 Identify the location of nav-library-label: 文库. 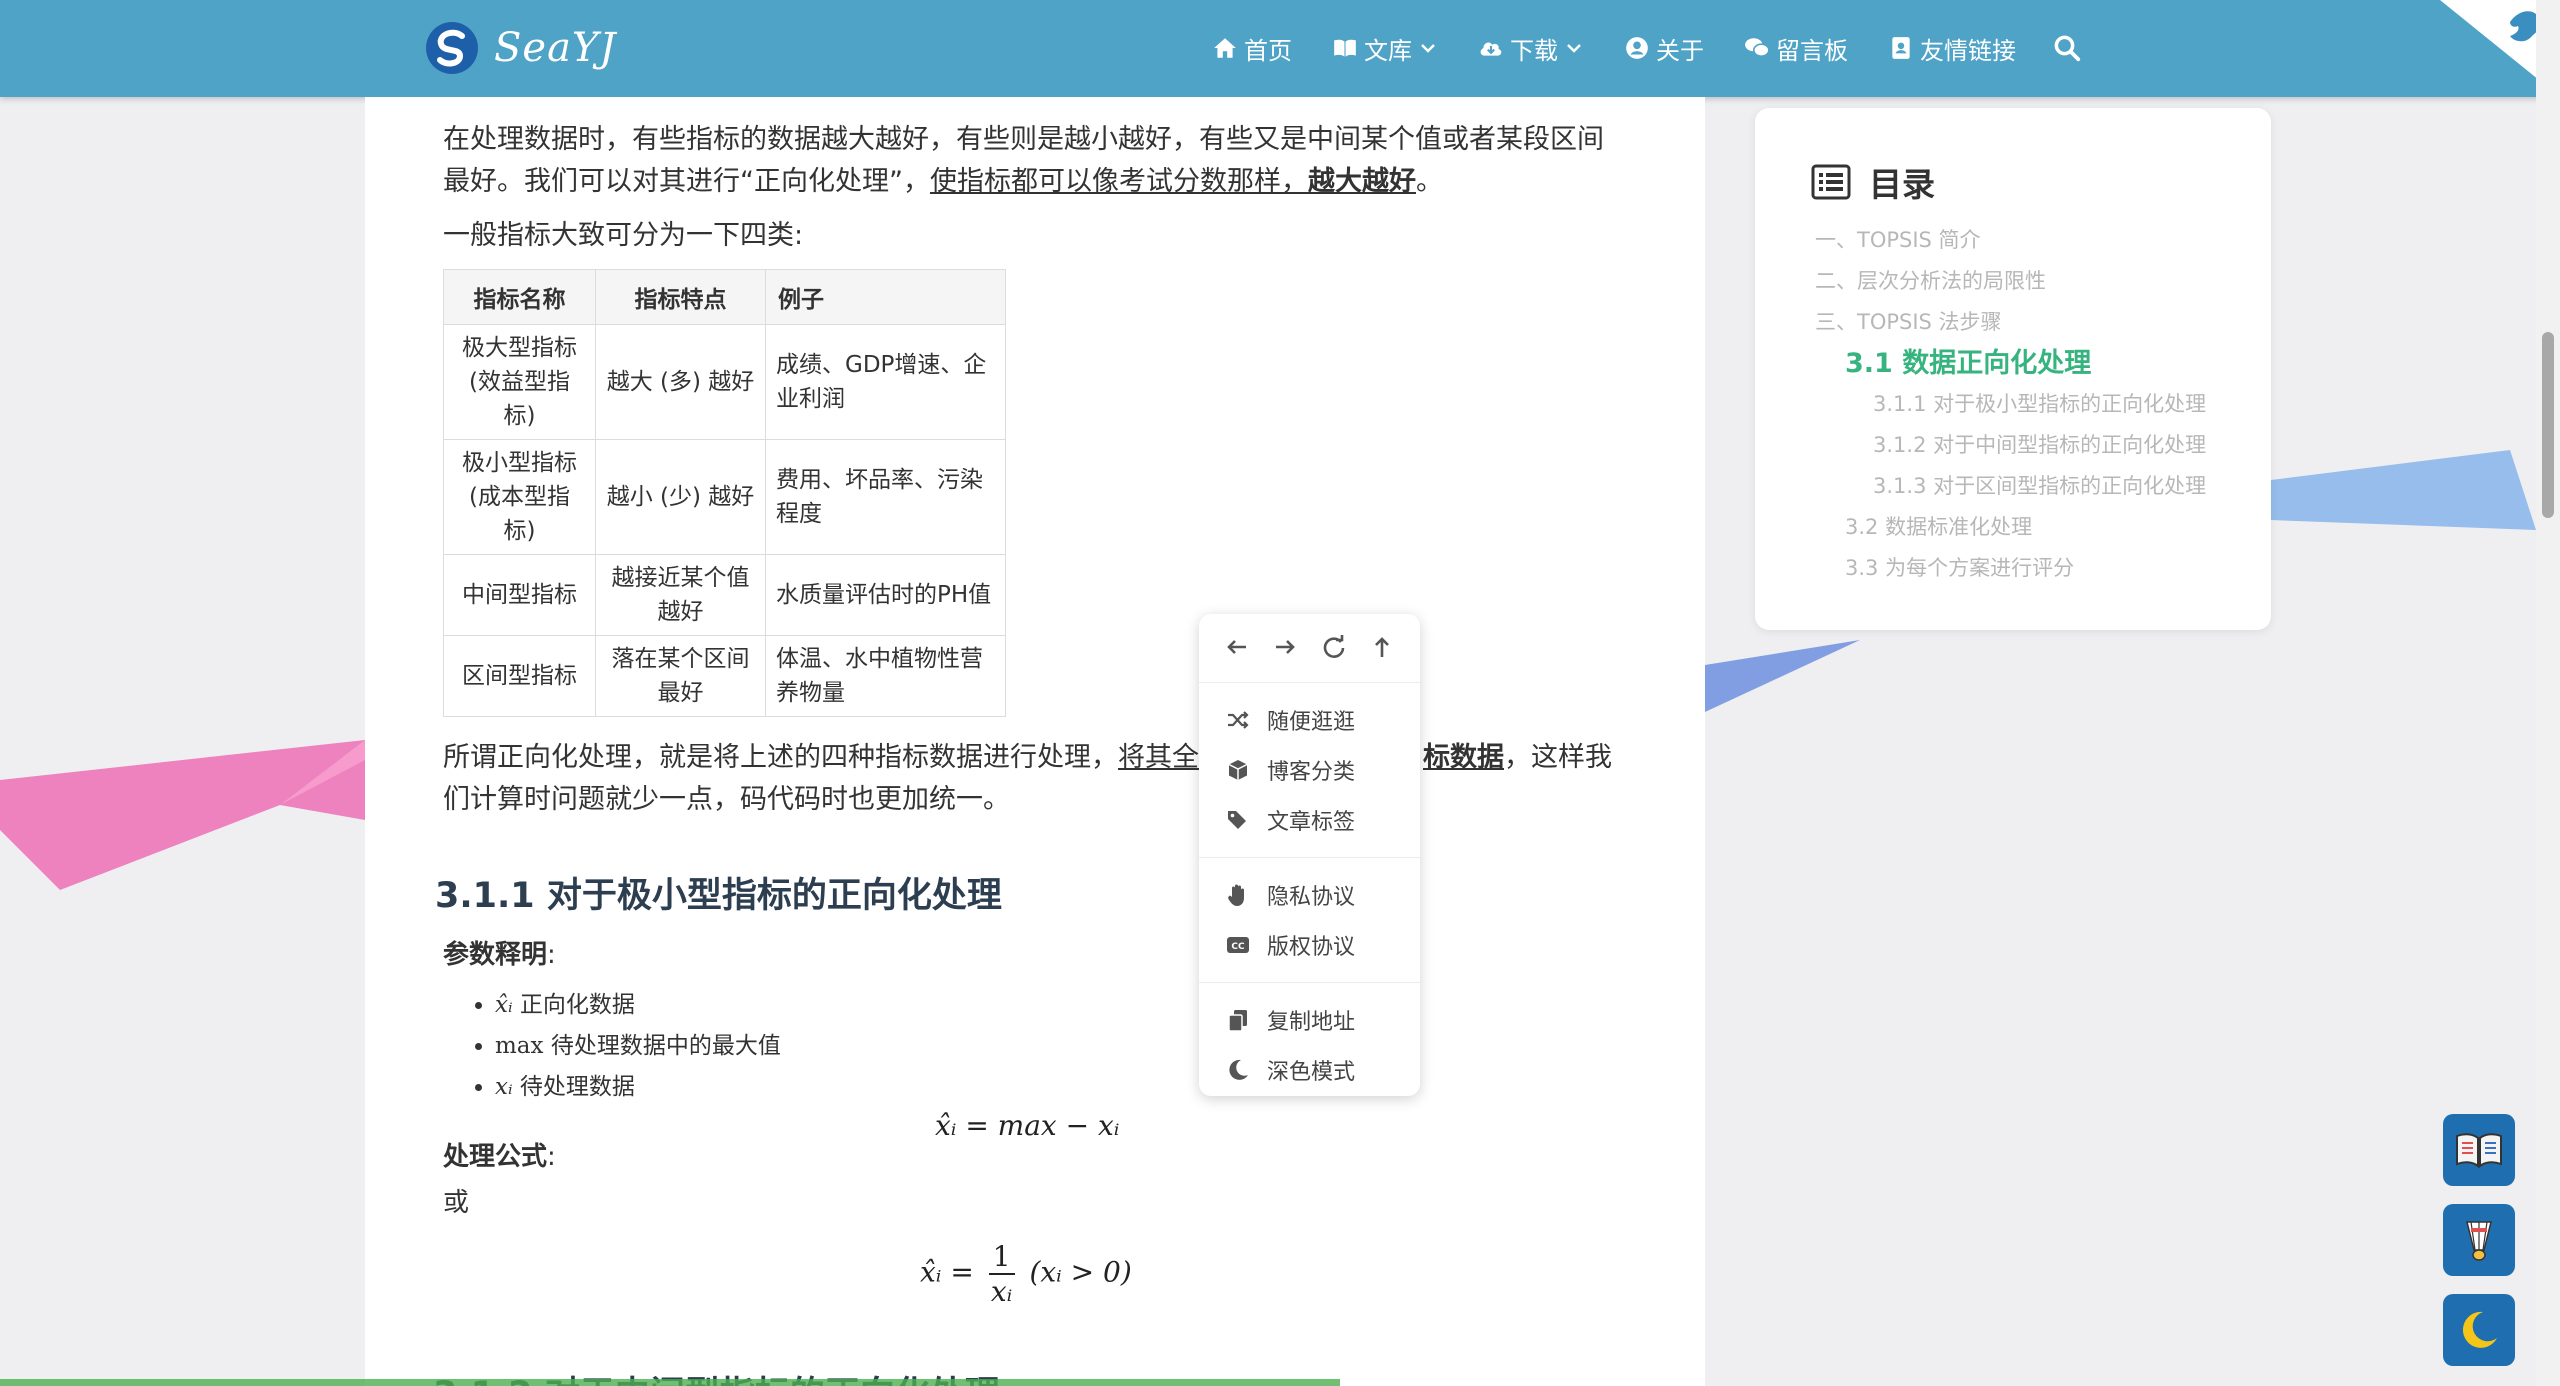
(1388, 50).